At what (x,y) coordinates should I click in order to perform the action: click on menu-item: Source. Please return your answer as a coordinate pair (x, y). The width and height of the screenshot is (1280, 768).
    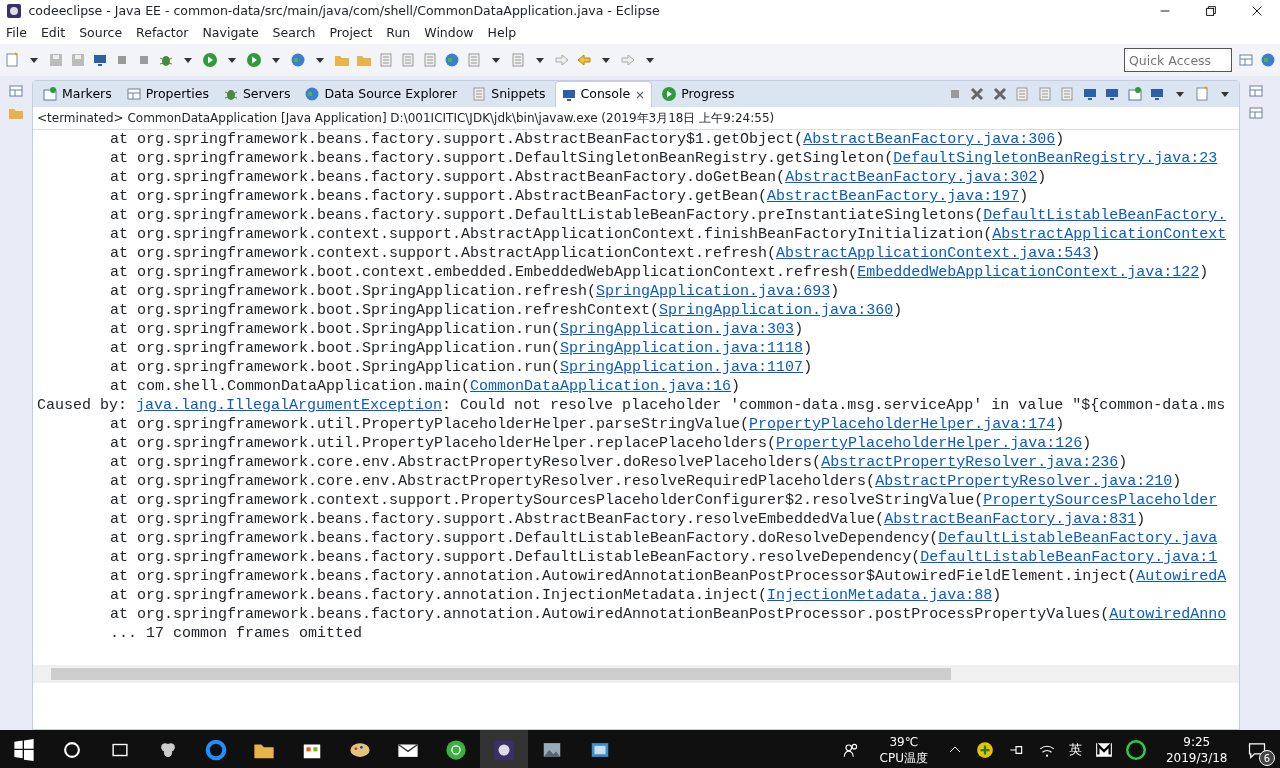
    Looking at the image, I should click on (101, 33).